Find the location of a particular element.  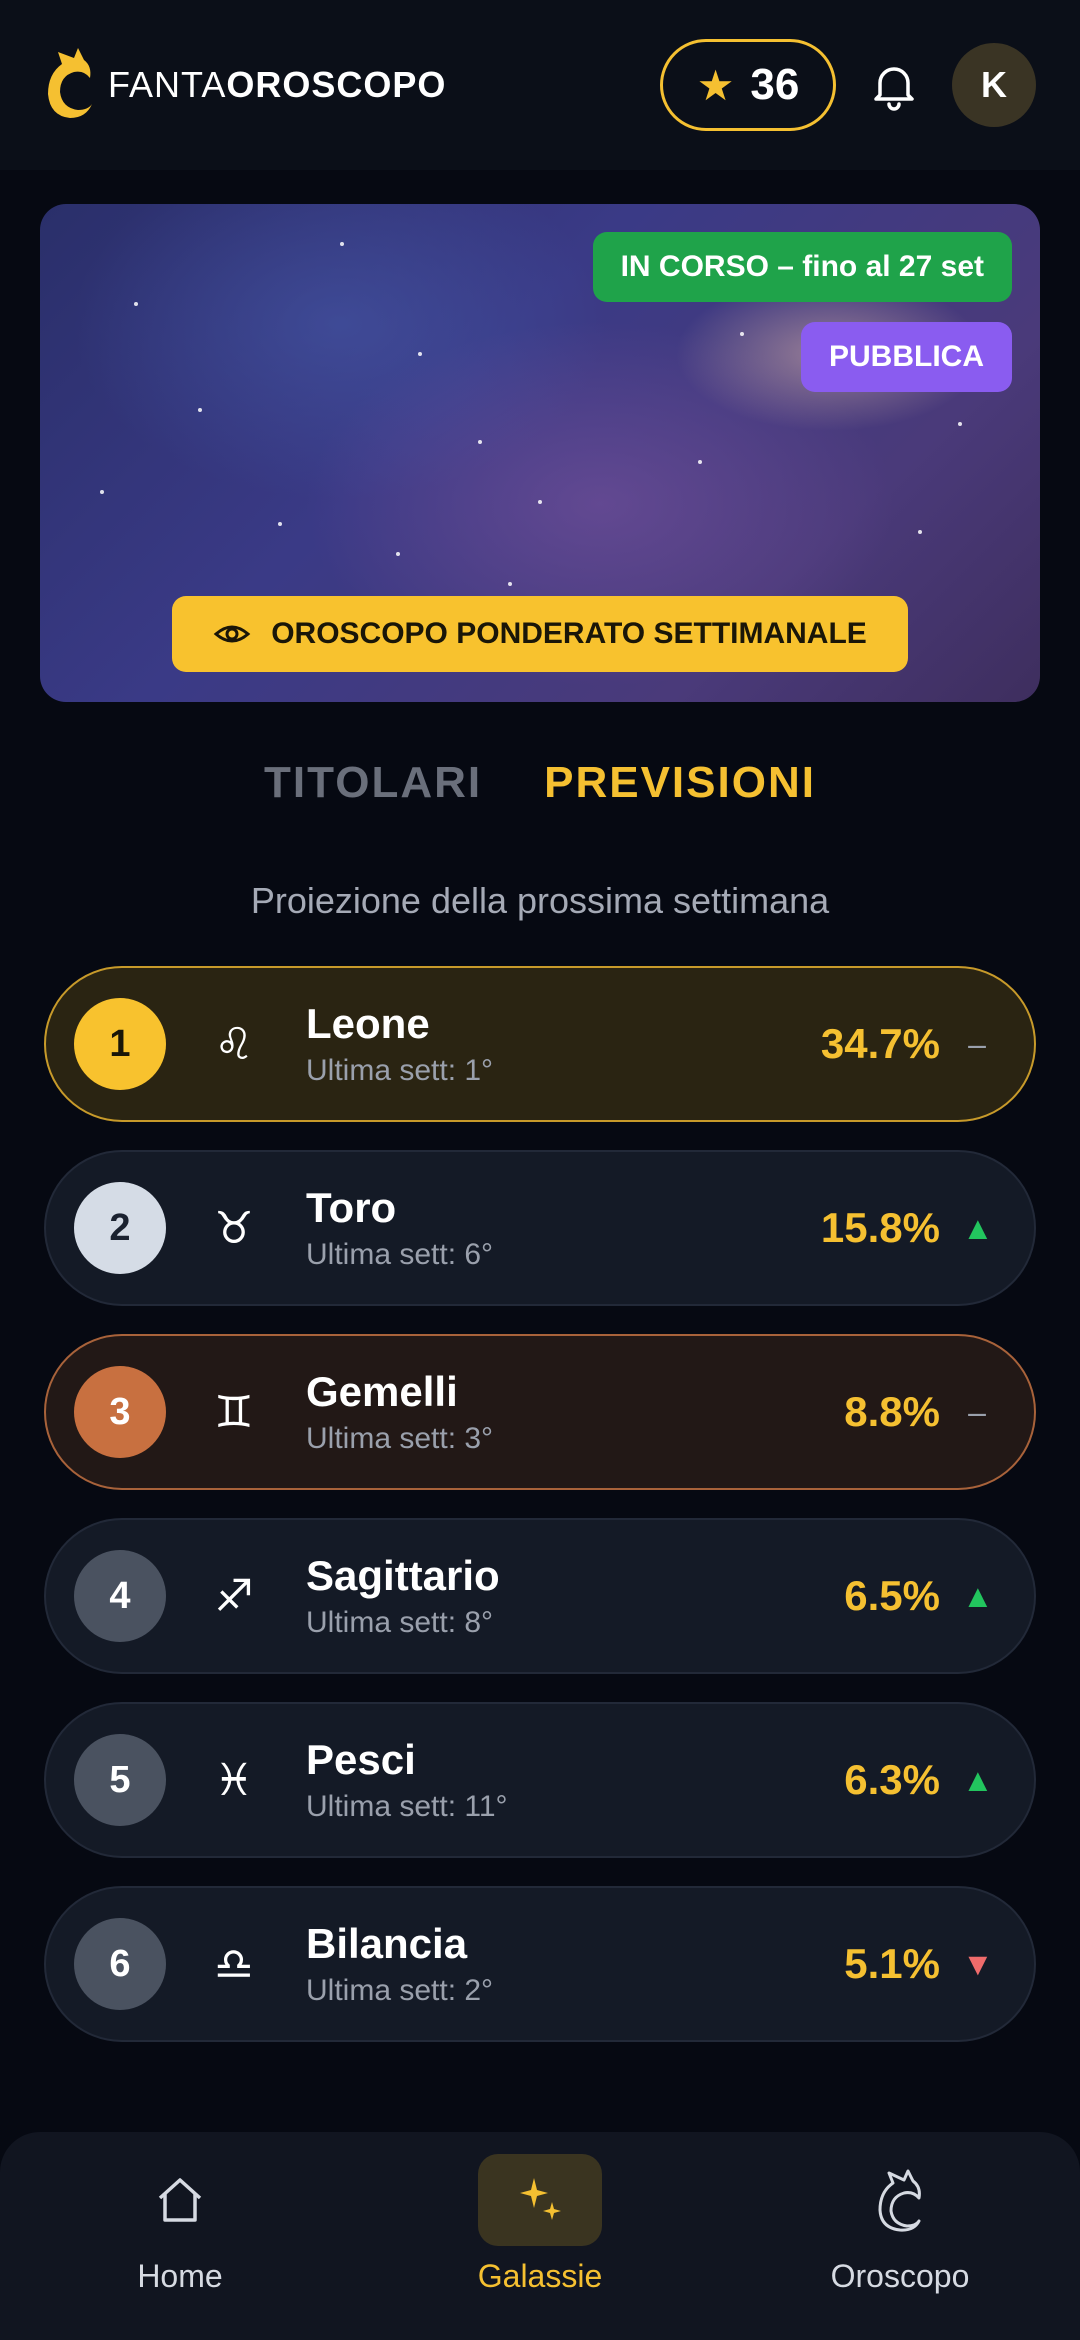

moon-cat-logo-icon is located at coordinates (70, 83).